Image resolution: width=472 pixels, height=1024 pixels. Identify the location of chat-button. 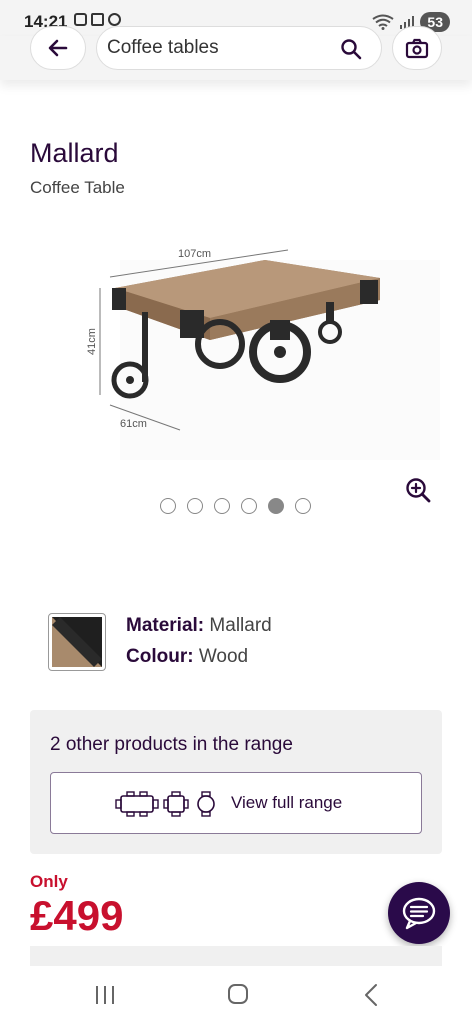
(419, 913).